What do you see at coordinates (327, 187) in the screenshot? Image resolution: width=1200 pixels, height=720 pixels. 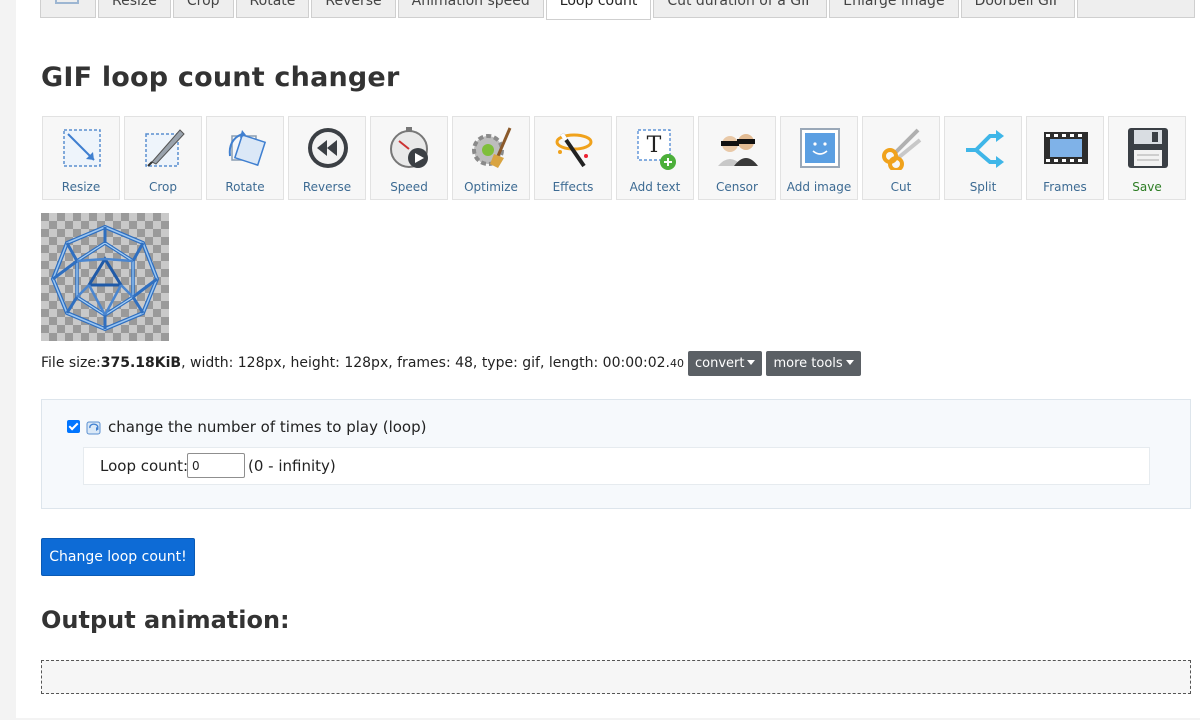 I see `tool-label: Reverse` at bounding box center [327, 187].